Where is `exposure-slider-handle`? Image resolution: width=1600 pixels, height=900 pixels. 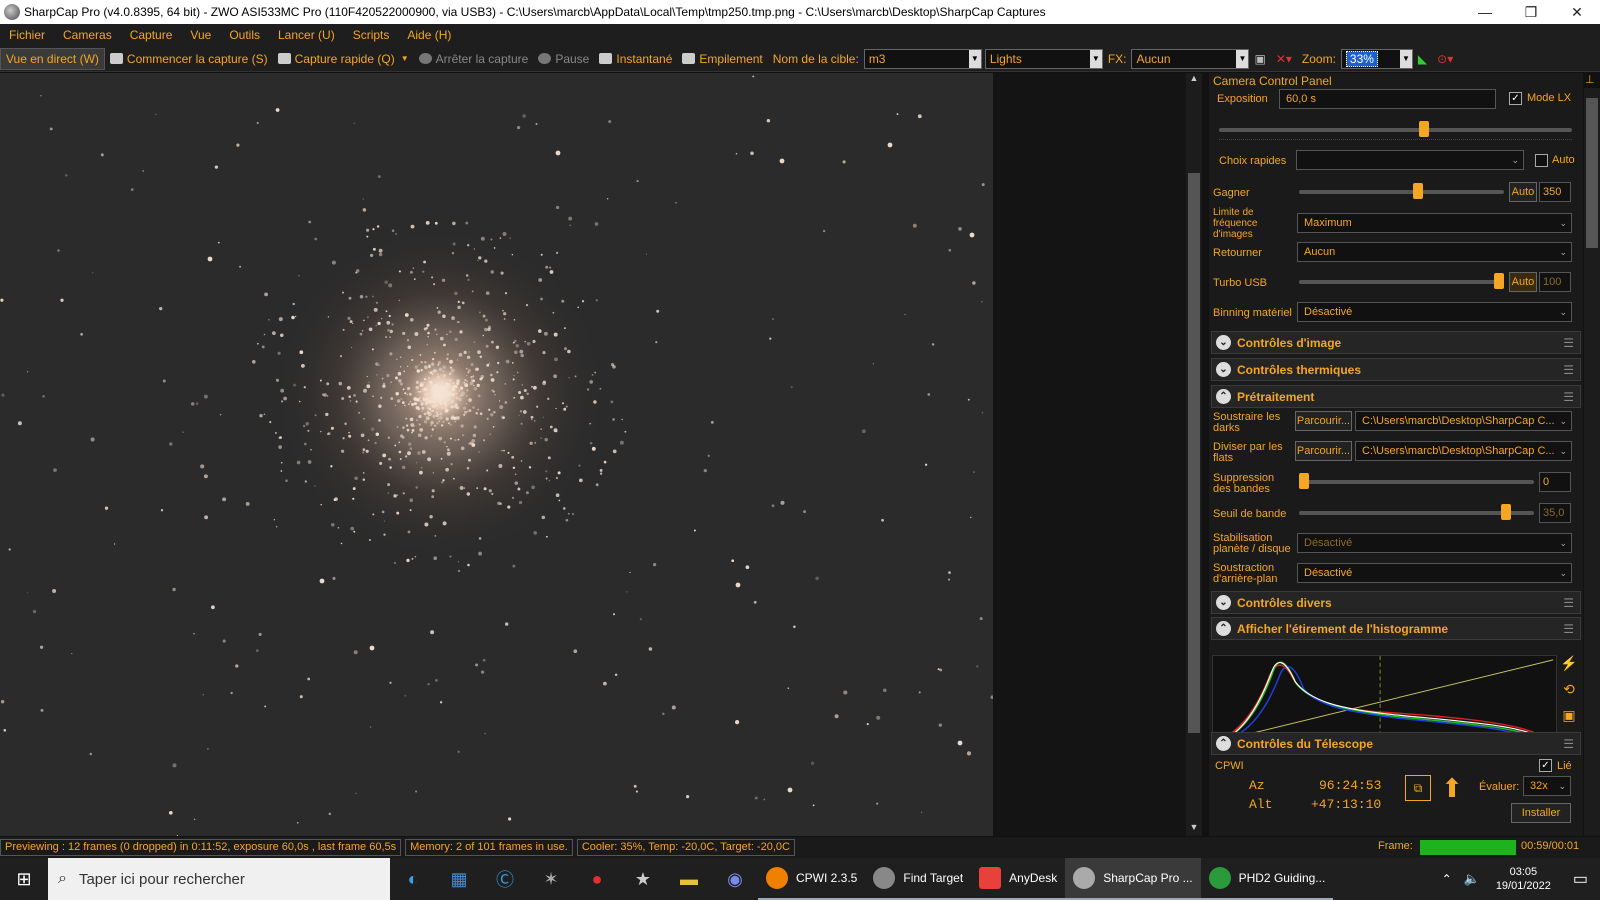 exposure-slider-handle is located at coordinates (1423, 129).